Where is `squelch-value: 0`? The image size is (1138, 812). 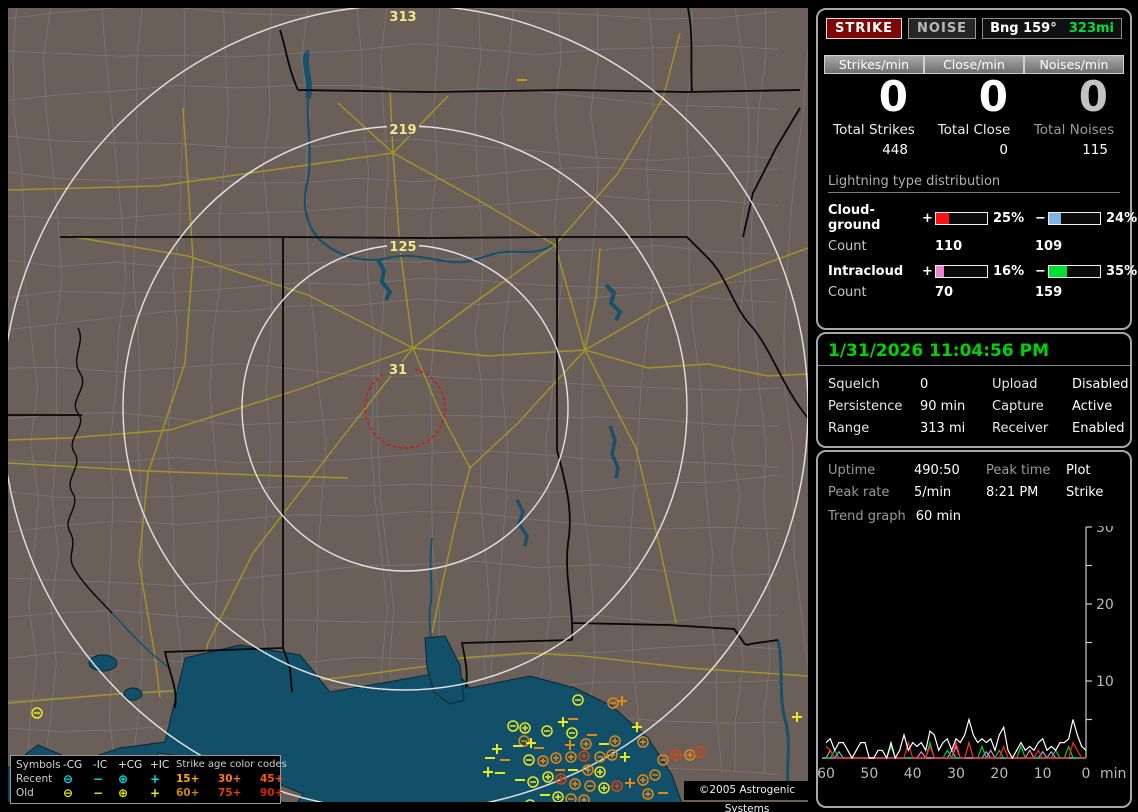
squelch-value: 0 is located at coordinates (924, 384).